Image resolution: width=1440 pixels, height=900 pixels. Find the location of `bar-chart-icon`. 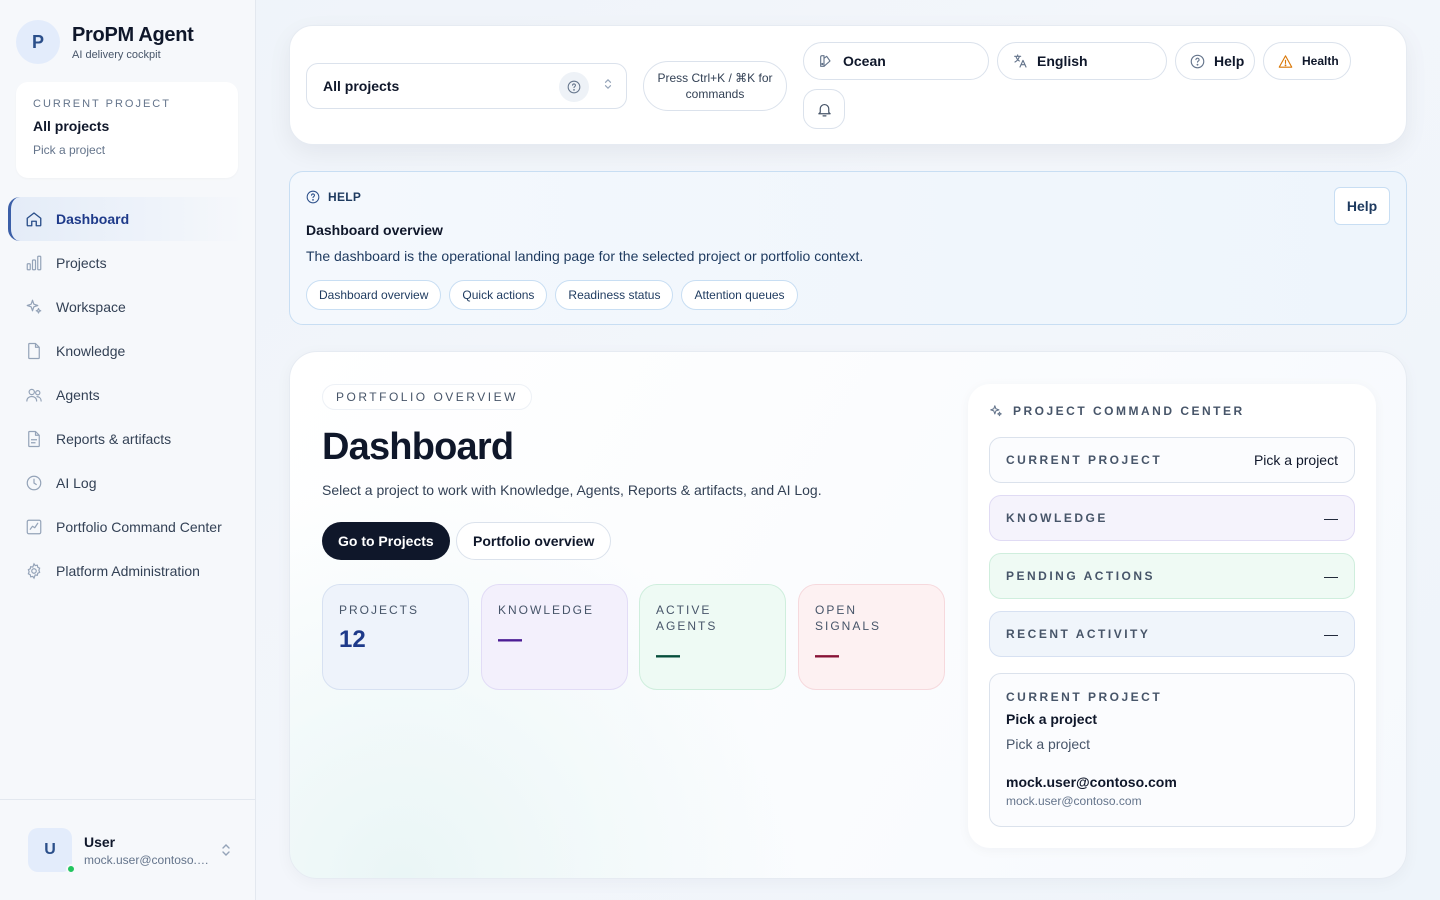

bar-chart-icon is located at coordinates (34, 263).